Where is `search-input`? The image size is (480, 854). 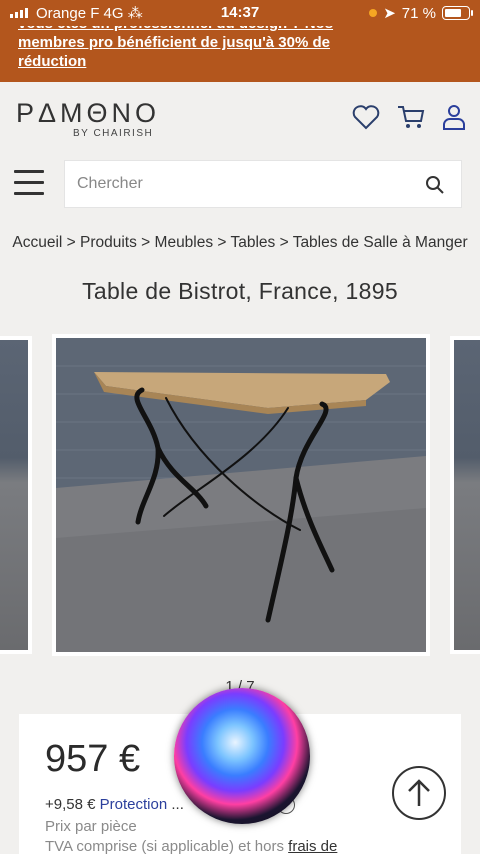 search-input is located at coordinates (242, 184).